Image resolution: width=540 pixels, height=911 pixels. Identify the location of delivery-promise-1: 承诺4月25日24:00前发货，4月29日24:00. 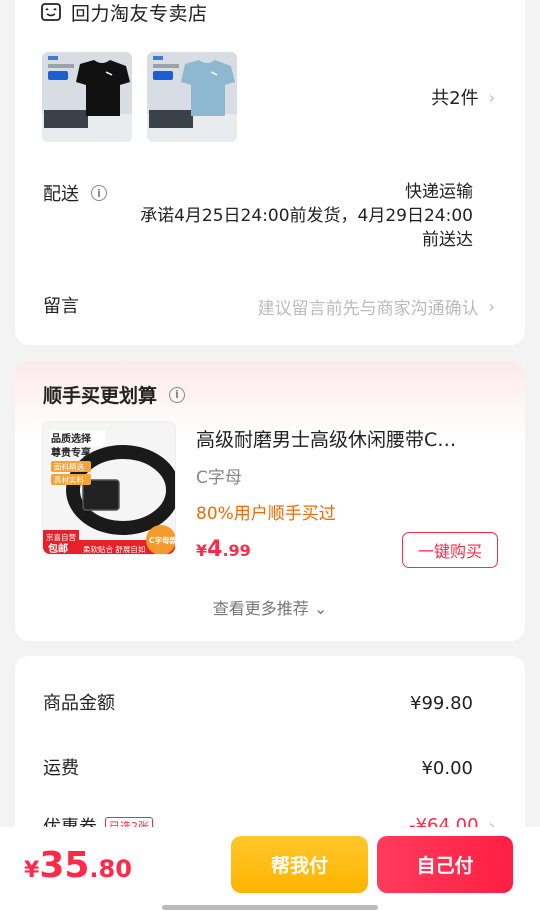
(306, 216).